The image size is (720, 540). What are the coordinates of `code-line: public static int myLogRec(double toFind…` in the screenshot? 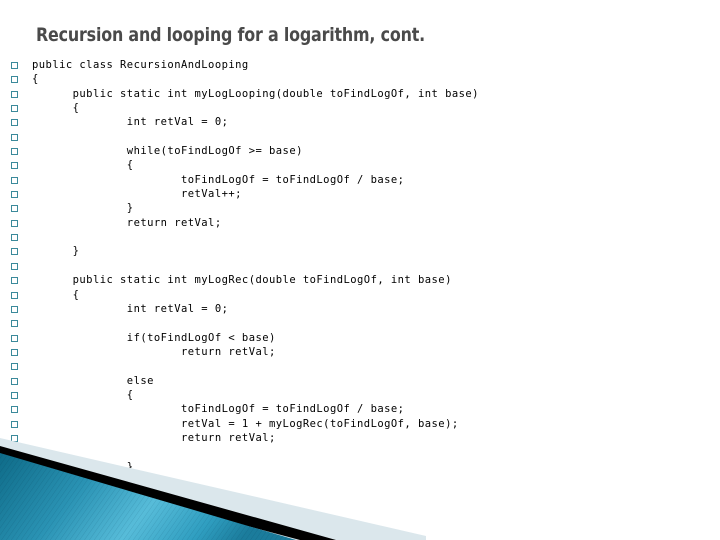 It's located at (360, 280).